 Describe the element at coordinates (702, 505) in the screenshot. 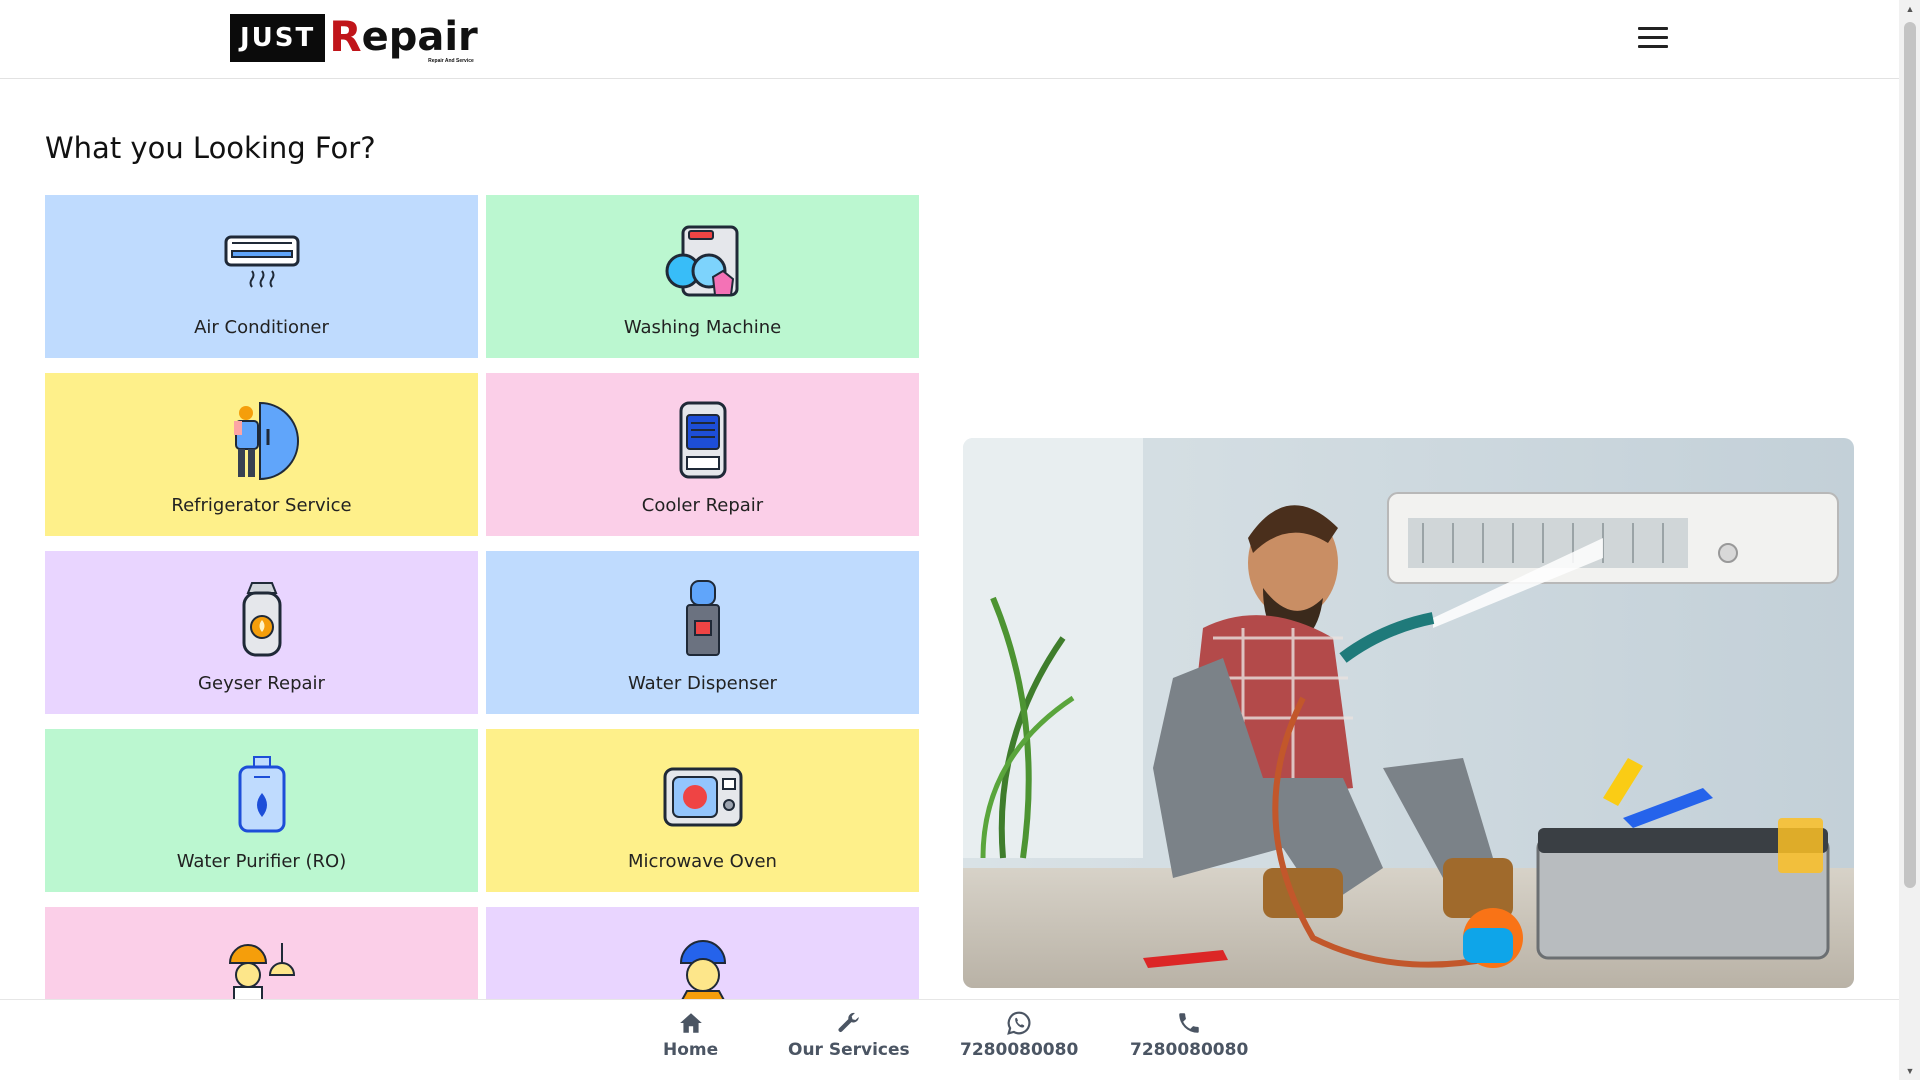

I see `service-label: Cooler Repair` at that location.